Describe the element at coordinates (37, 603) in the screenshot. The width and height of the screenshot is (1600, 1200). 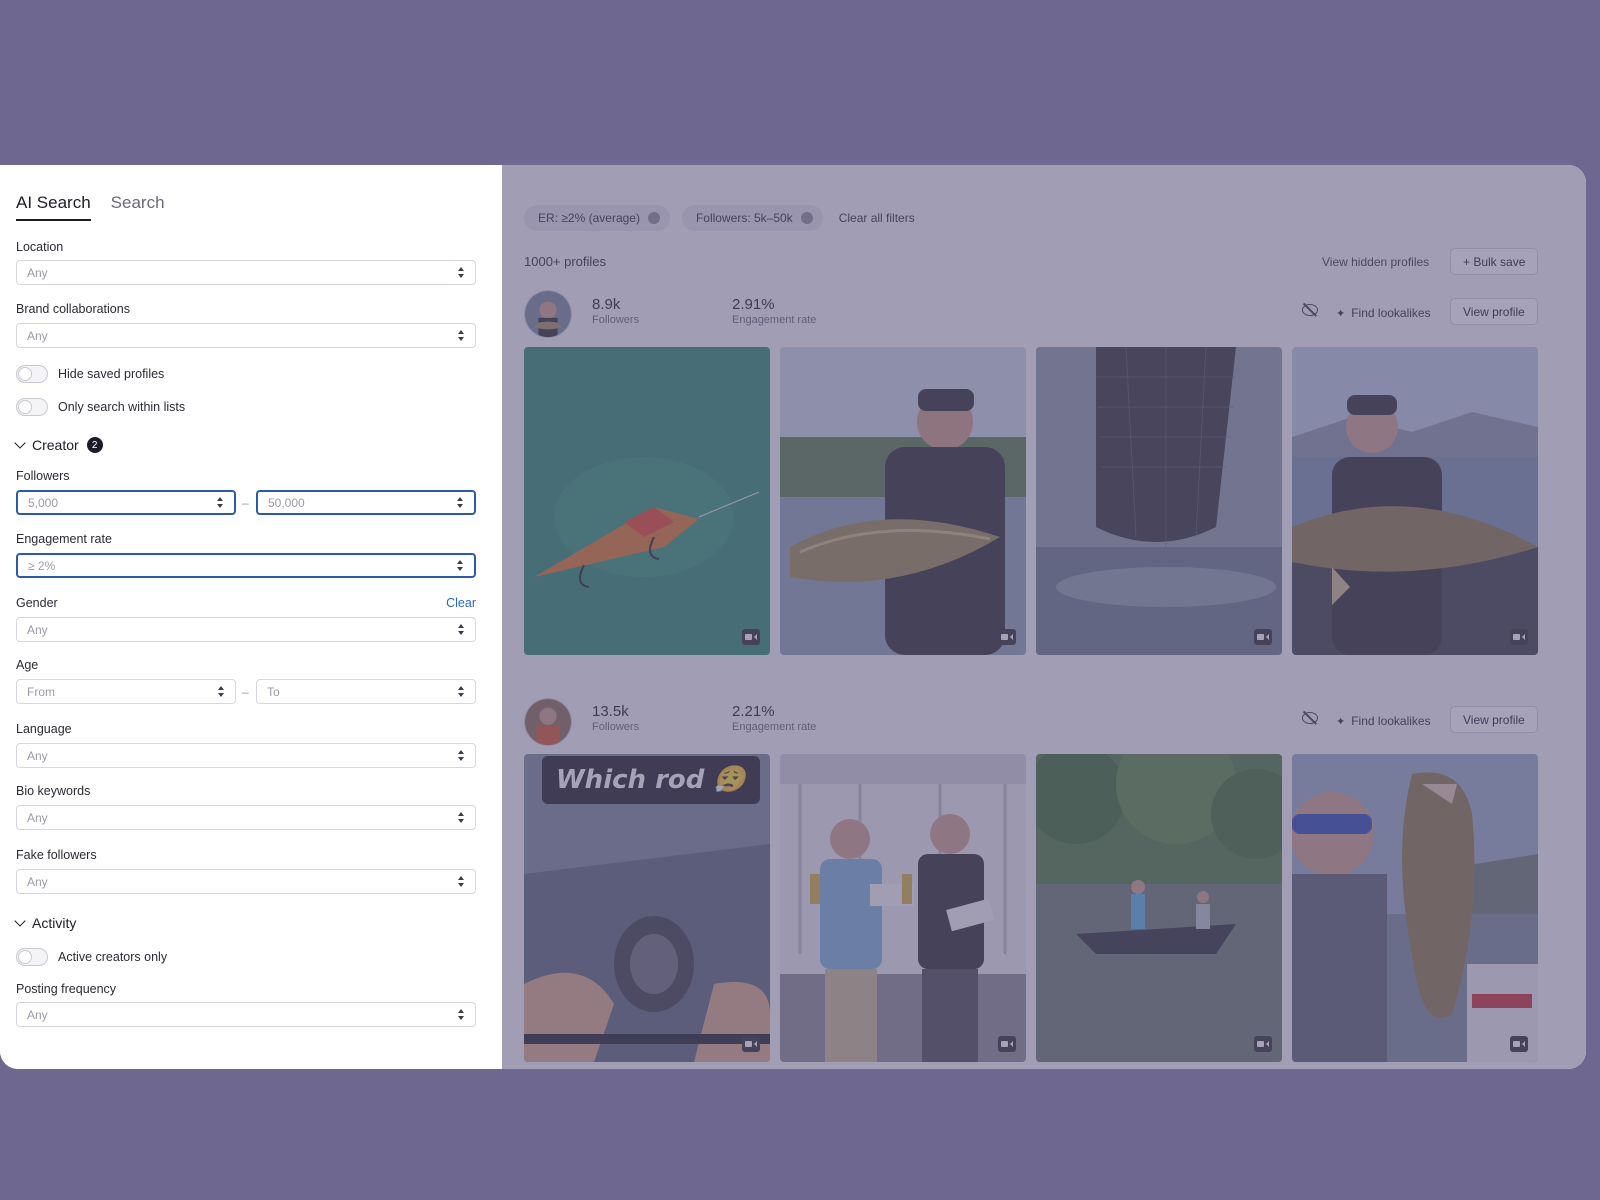
I see `gender-label: Gender` at that location.